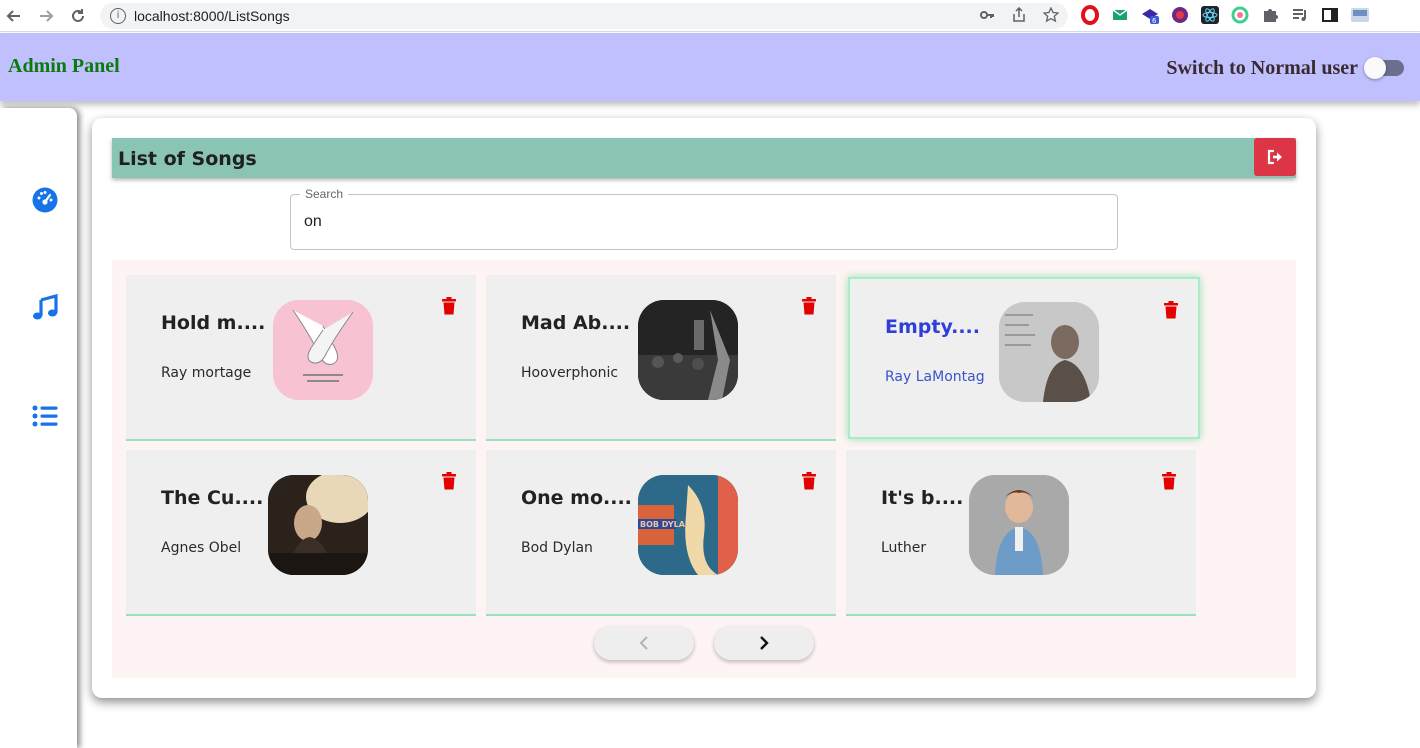 Image resolution: width=1420 pixels, height=748 pixels. What do you see at coordinates (1300, 15) in the screenshot?
I see `media-control-icon` at bounding box center [1300, 15].